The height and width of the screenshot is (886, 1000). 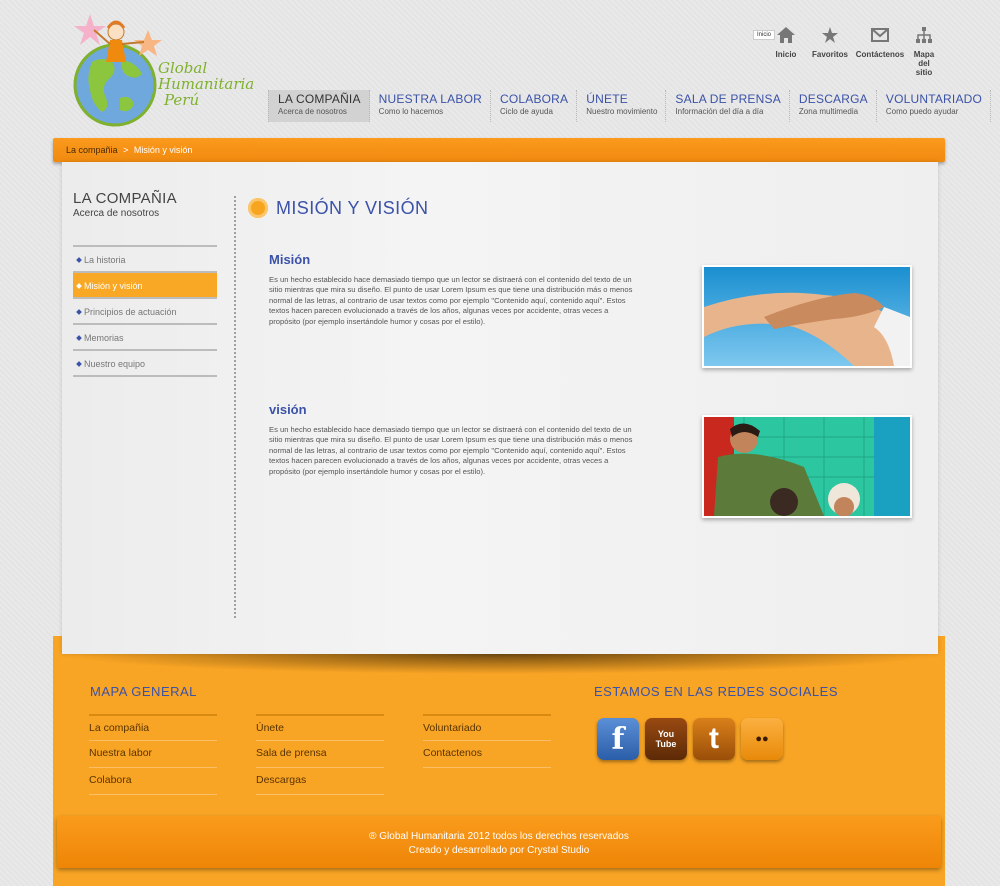 What do you see at coordinates (618, 739) in the screenshot?
I see `facebook-icon: f` at bounding box center [618, 739].